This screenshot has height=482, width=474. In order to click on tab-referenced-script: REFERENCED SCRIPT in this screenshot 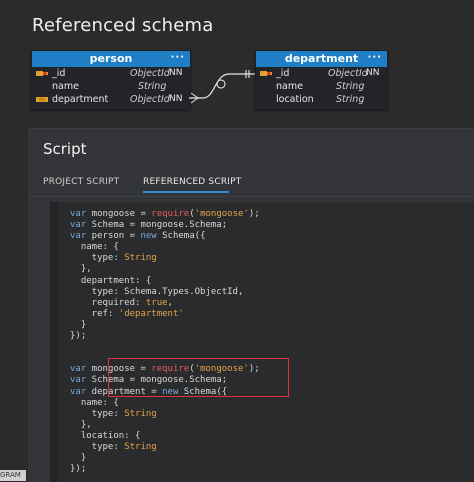, I will do `click(192, 182)`.